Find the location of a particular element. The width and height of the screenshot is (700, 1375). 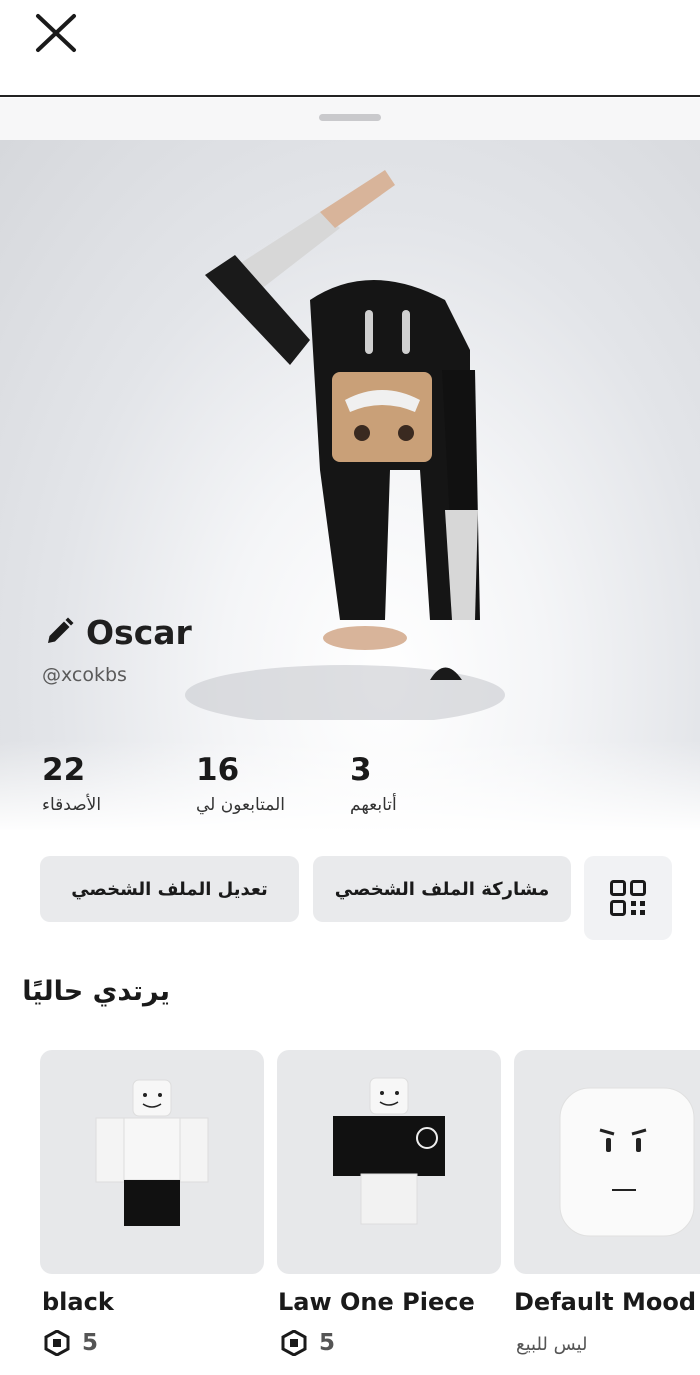

stat-value: 3 is located at coordinates (361, 770).